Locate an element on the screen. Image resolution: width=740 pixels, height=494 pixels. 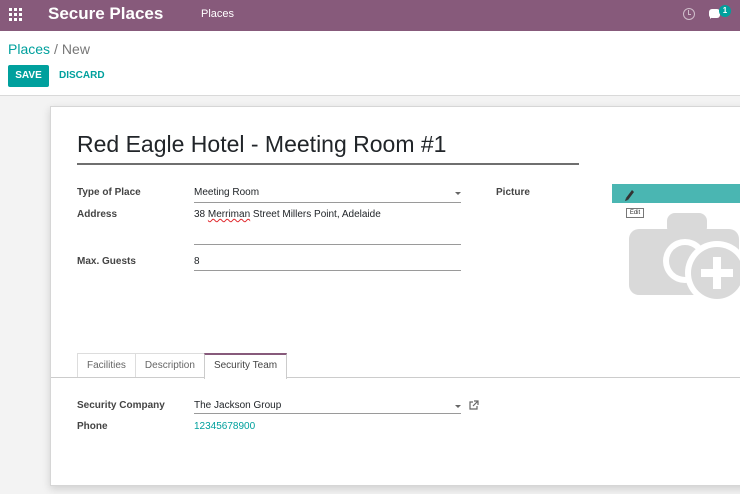
apps-grid-icon is located at coordinates (16, 15).